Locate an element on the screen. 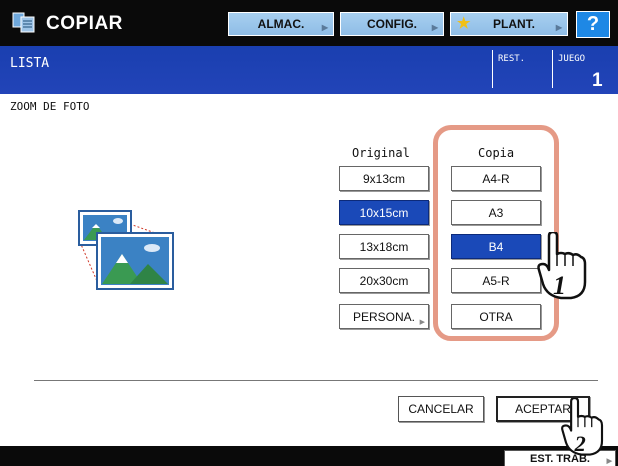 This screenshot has height=466, width=618. original-size-10x15-button: 10x15cm is located at coordinates (384, 212).